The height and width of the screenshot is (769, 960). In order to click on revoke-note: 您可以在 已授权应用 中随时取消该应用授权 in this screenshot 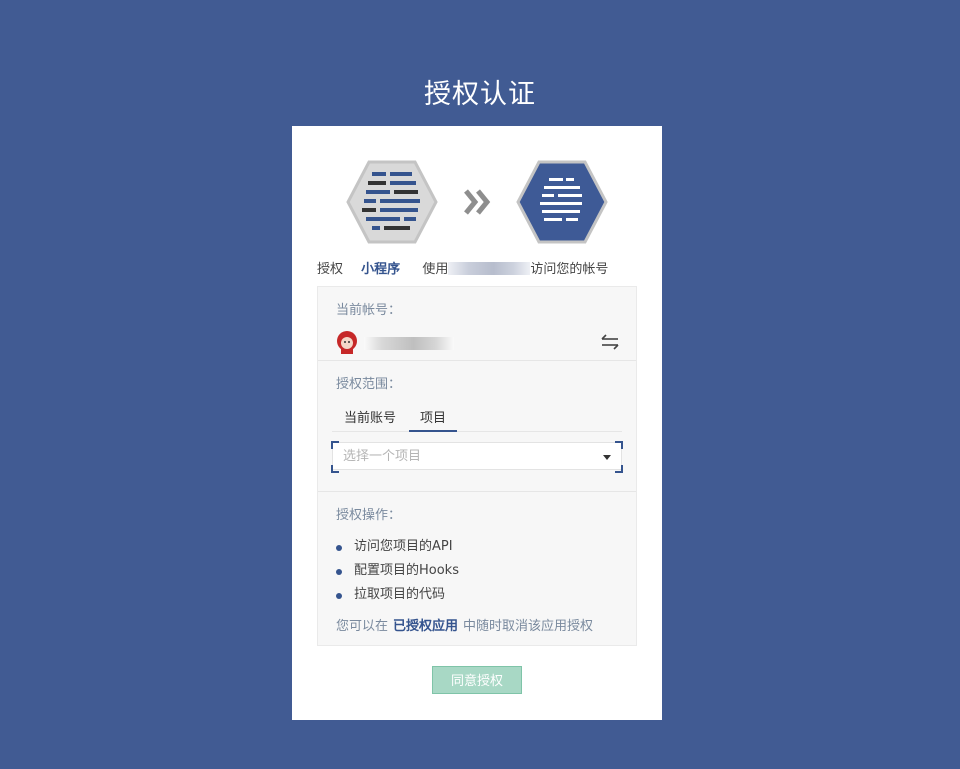, I will do `click(464, 624)`.